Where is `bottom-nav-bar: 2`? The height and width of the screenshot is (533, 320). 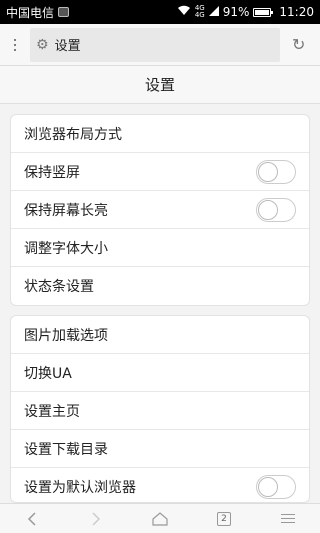 bottom-nav-bar: 2 is located at coordinates (160, 518).